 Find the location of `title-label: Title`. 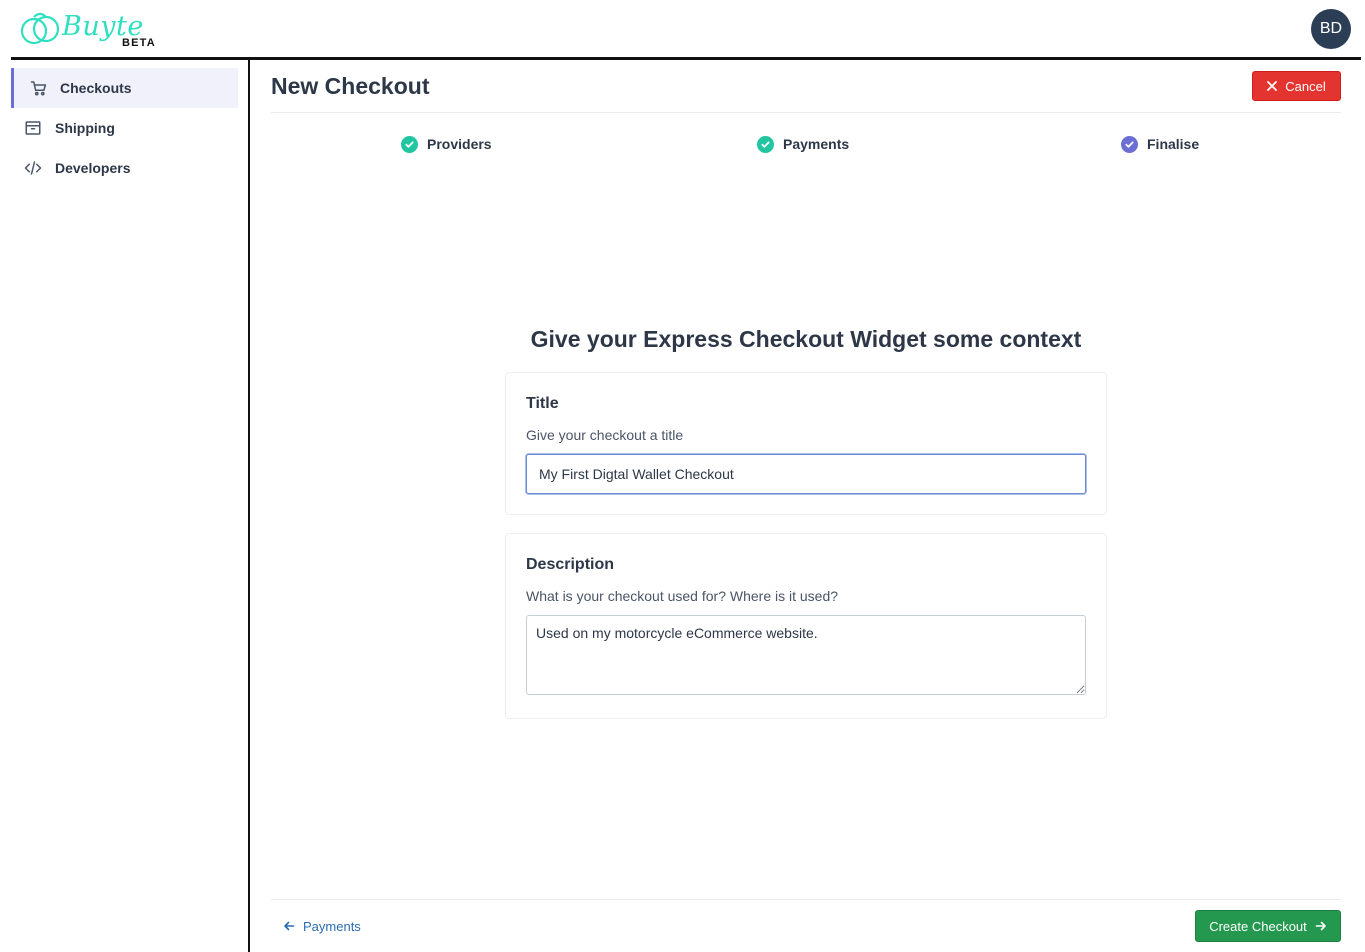

title-label: Title is located at coordinates (542, 403).